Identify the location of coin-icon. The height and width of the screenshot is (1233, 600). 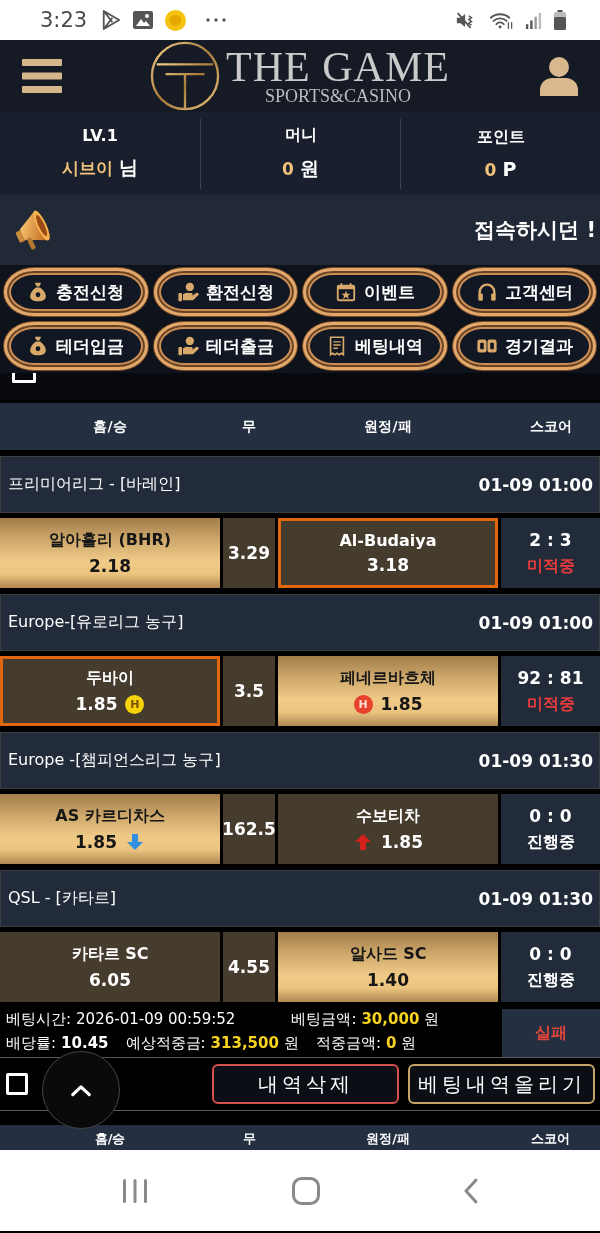
(176, 20).